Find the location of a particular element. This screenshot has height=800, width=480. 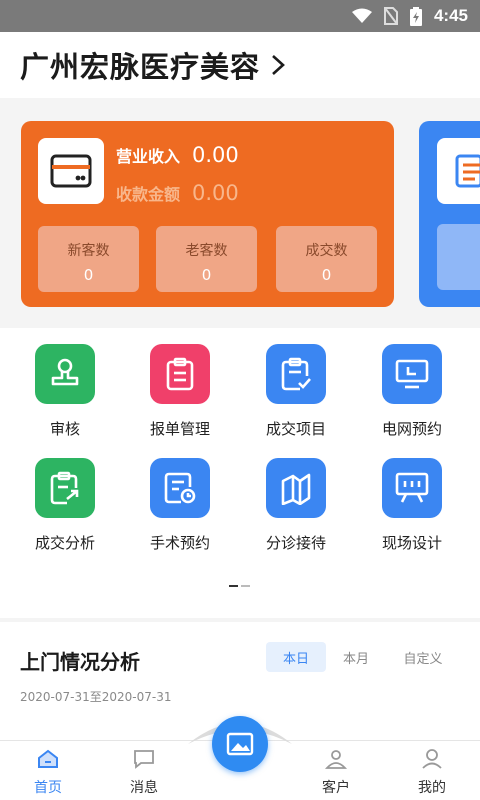

clipboard-icon is located at coordinates (180, 374).